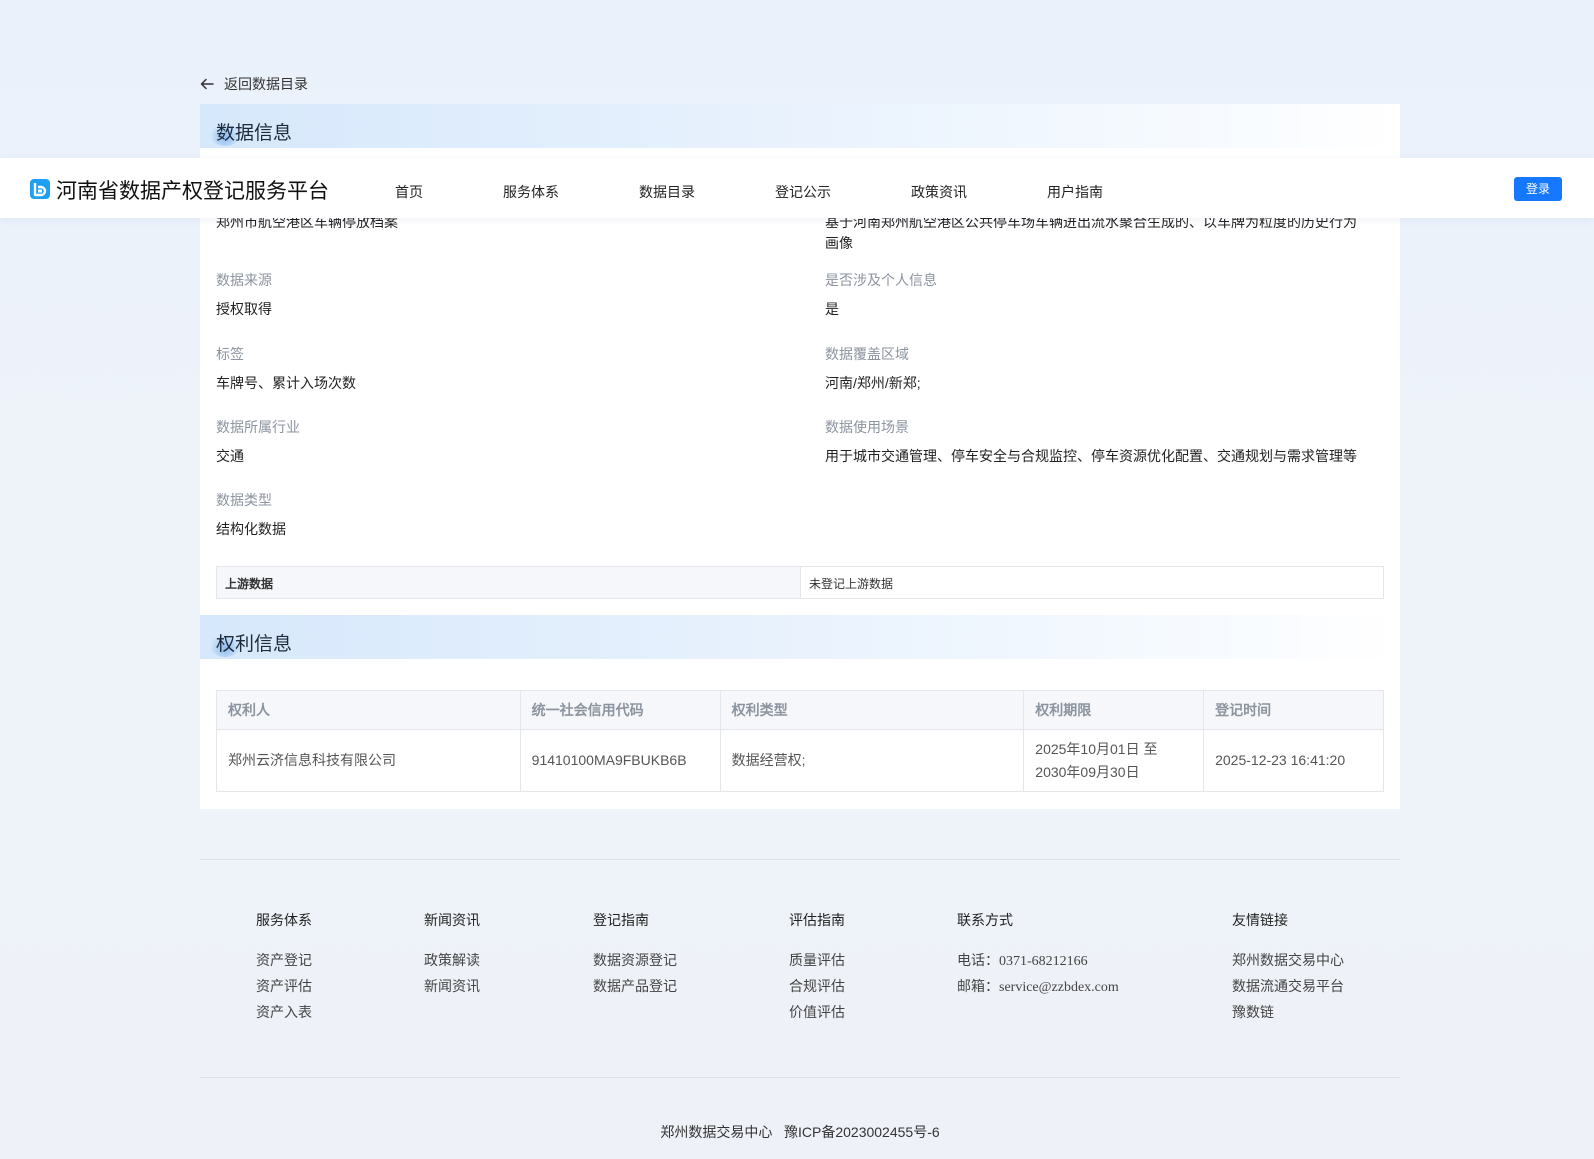 The height and width of the screenshot is (1159, 1594). Describe the element at coordinates (1288, 1015) in the screenshot. I see `footer-link-yushulian: 豫数链` at that location.